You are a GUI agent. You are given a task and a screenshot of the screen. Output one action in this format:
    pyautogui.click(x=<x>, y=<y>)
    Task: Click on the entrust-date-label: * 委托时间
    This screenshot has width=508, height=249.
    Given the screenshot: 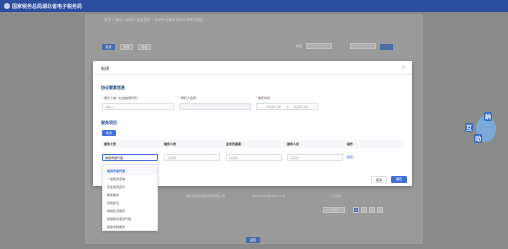 What is the action you would take?
    pyautogui.click(x=263, y=98)
    